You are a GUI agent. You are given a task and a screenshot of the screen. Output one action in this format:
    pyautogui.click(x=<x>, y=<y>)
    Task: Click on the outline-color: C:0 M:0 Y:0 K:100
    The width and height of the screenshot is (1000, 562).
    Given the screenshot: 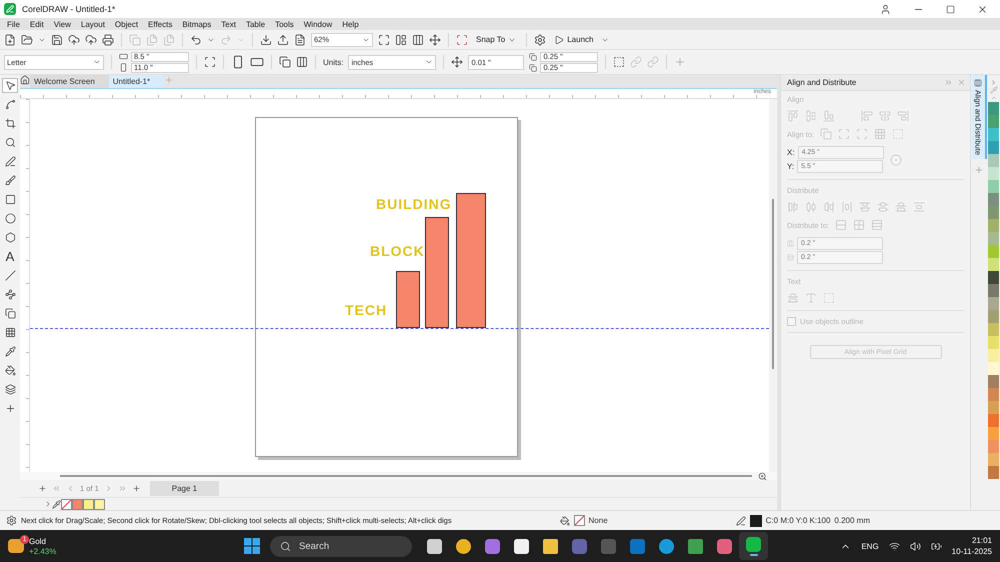 What is the action you would take?
    pyautogui.click(x=798, y=520)
    